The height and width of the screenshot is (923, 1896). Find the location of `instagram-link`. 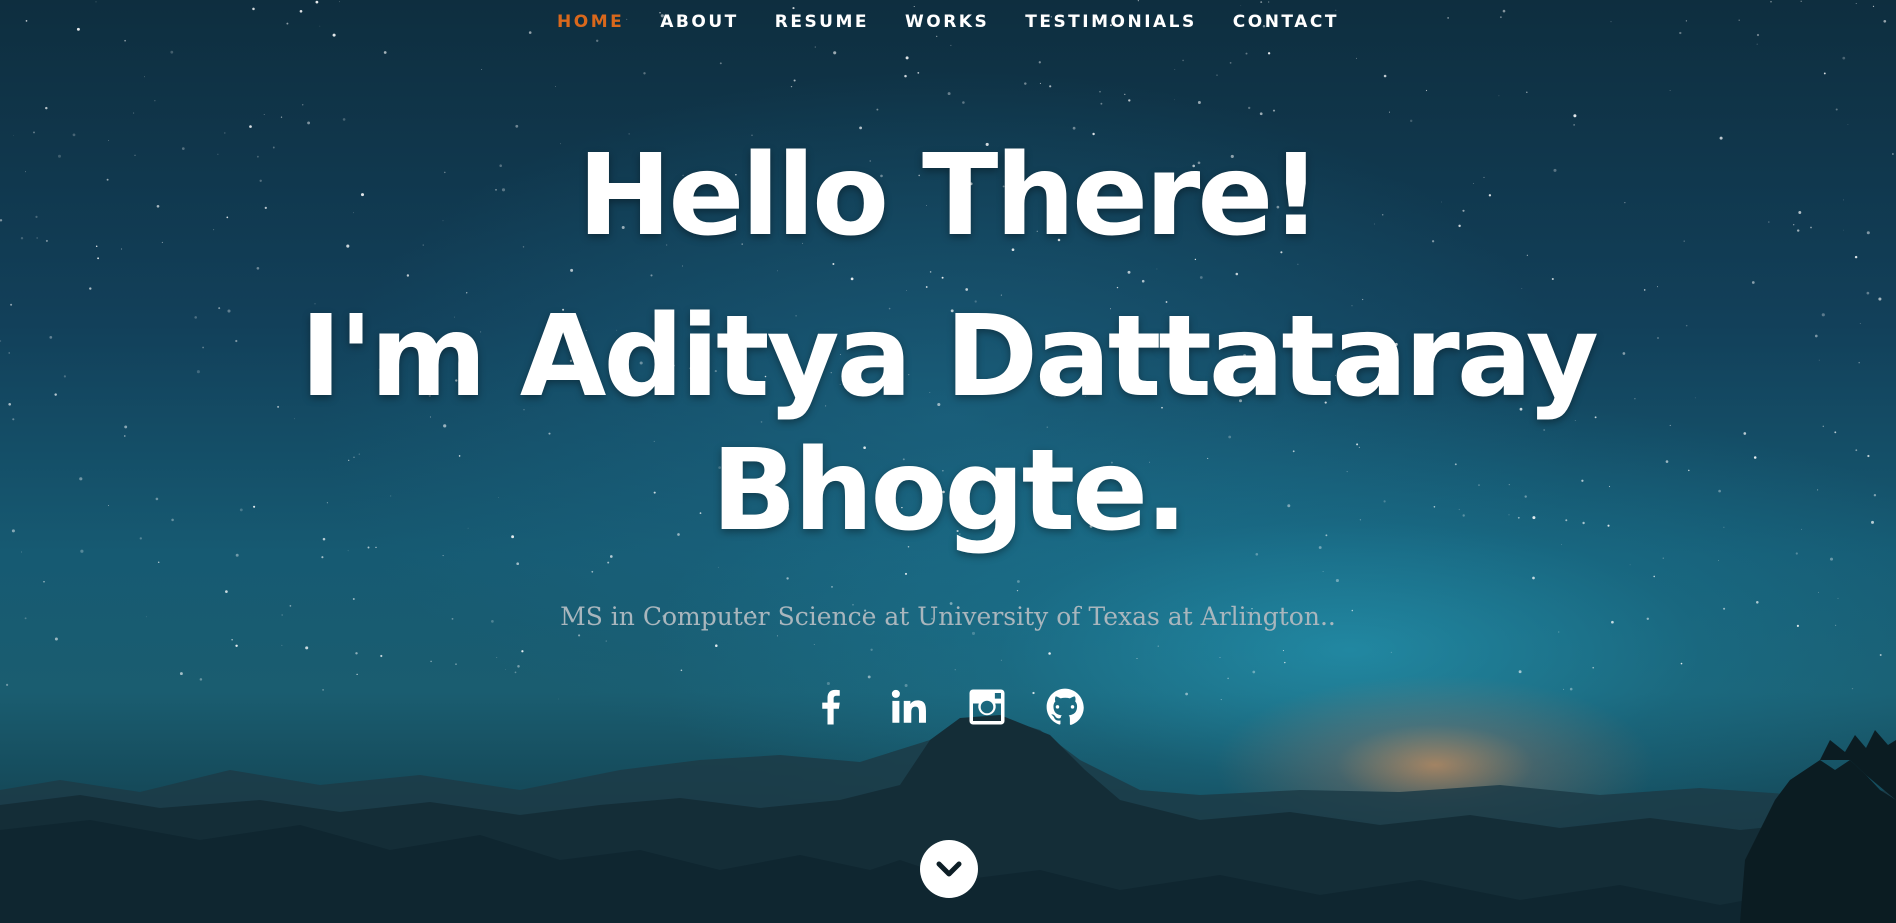

instagram-link is located at coordinates (987, 709).